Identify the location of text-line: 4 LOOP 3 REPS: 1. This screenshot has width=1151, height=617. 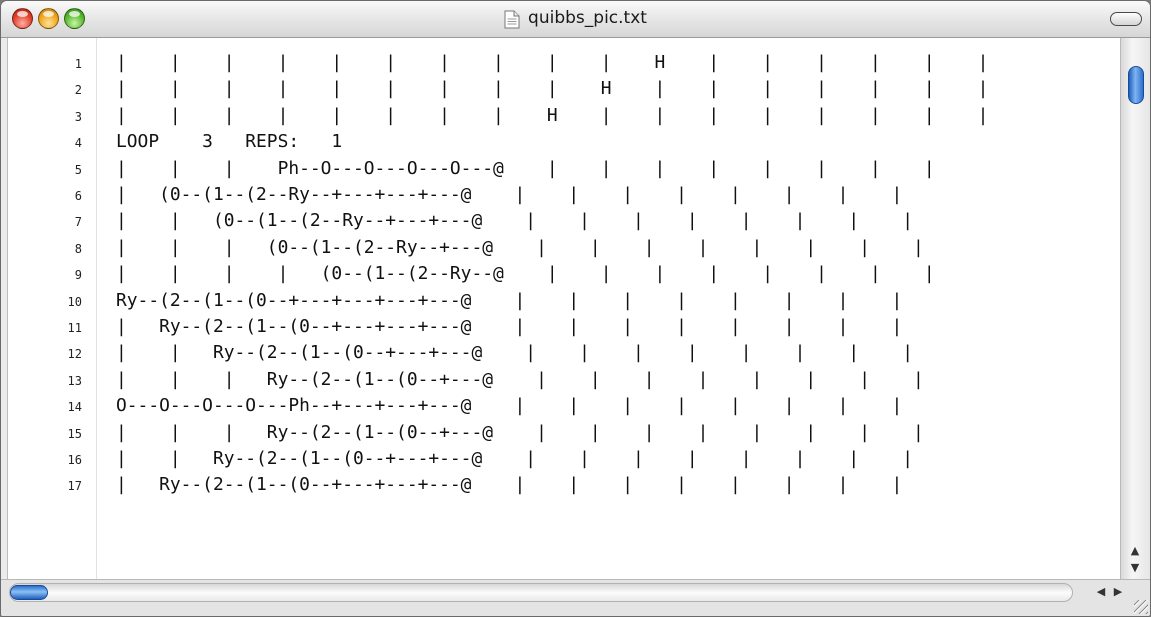
(564, 143).